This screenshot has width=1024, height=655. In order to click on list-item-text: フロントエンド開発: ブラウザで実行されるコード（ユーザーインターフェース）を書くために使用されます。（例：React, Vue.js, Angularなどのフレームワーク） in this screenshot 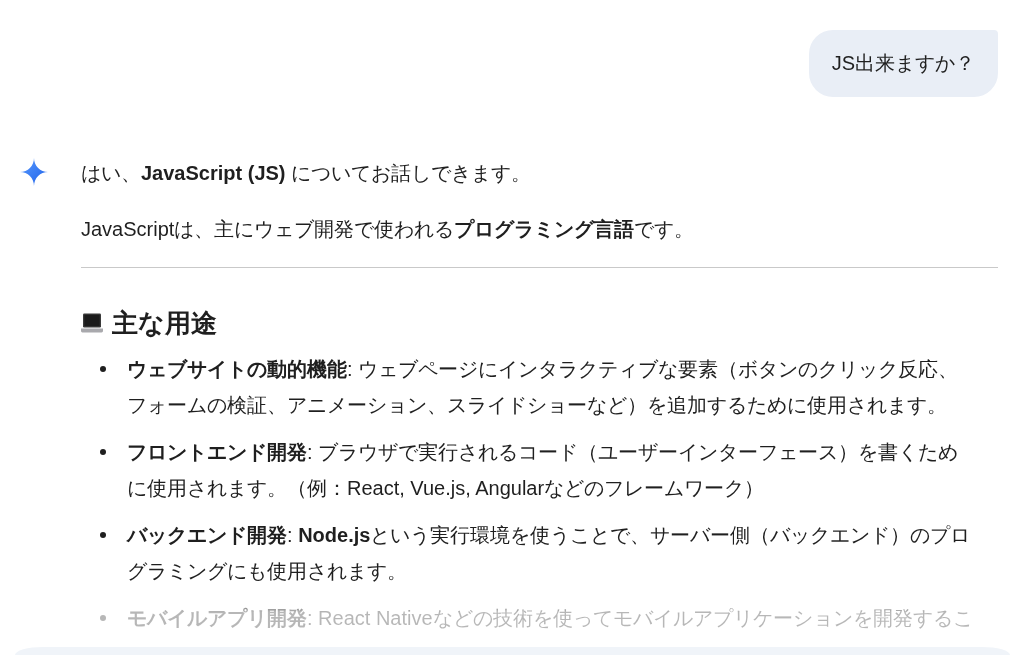, I will do `click(543, 470)`.